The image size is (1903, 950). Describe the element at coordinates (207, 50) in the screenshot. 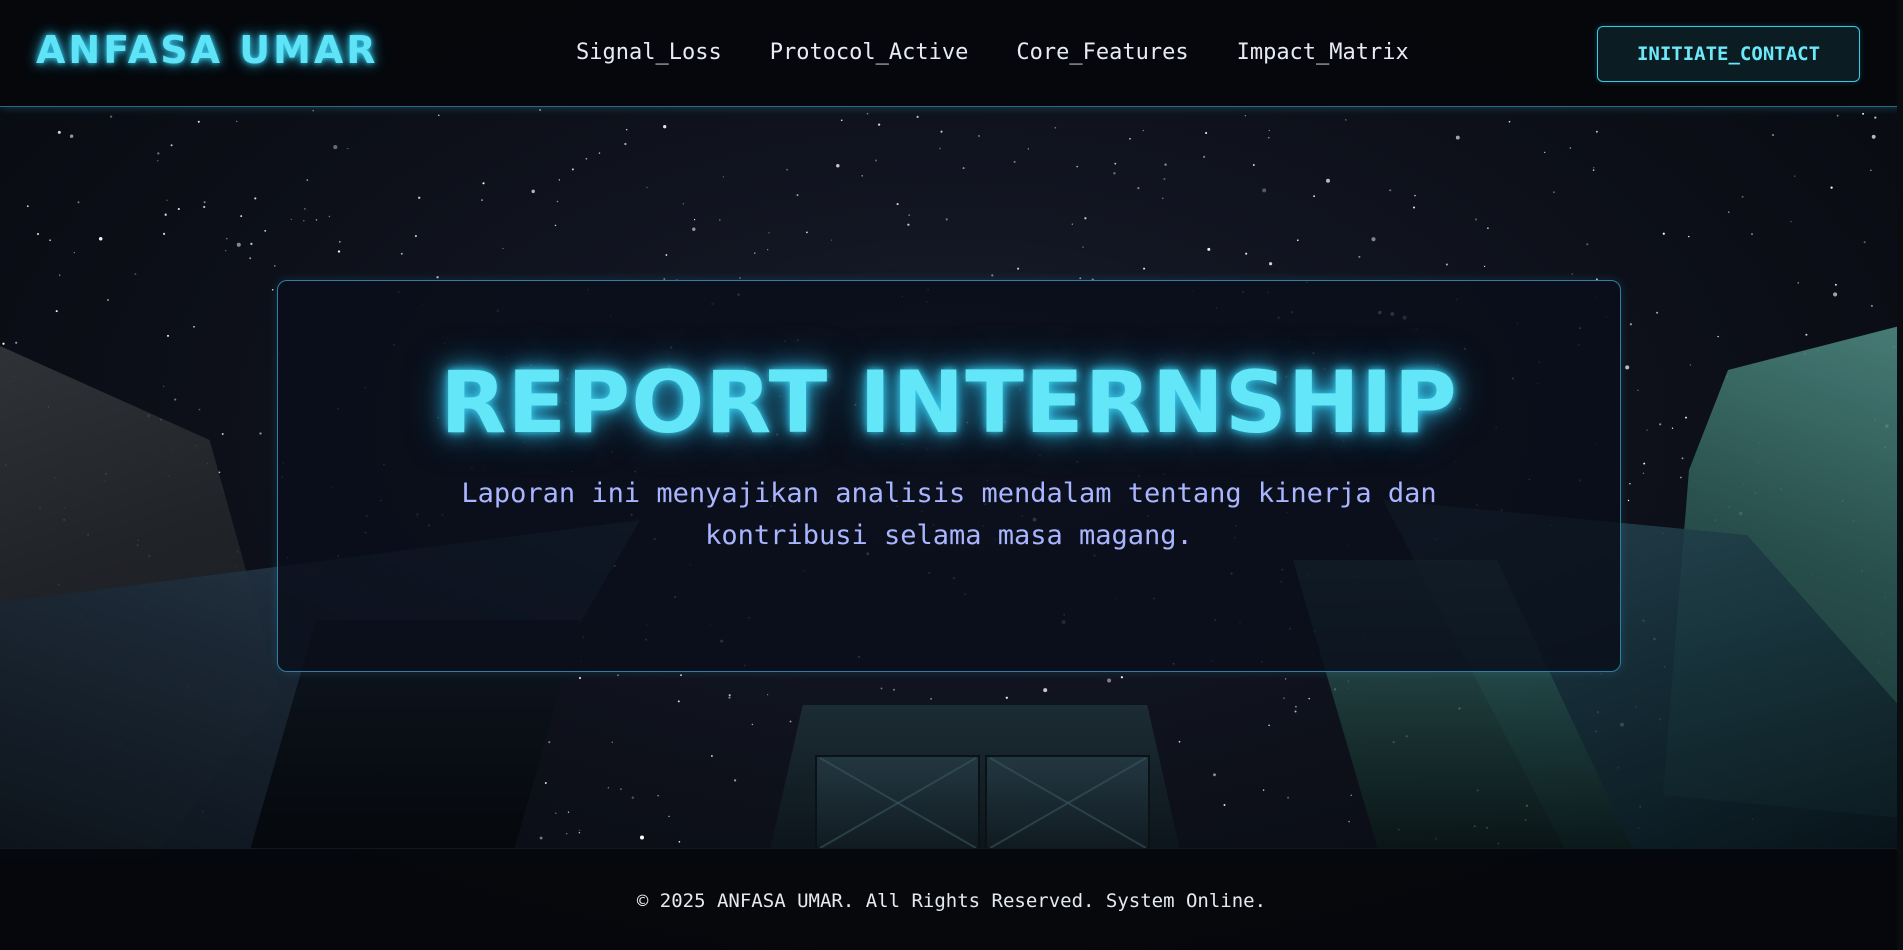

I see `site-logo: ANFASA UMAR` at that location.